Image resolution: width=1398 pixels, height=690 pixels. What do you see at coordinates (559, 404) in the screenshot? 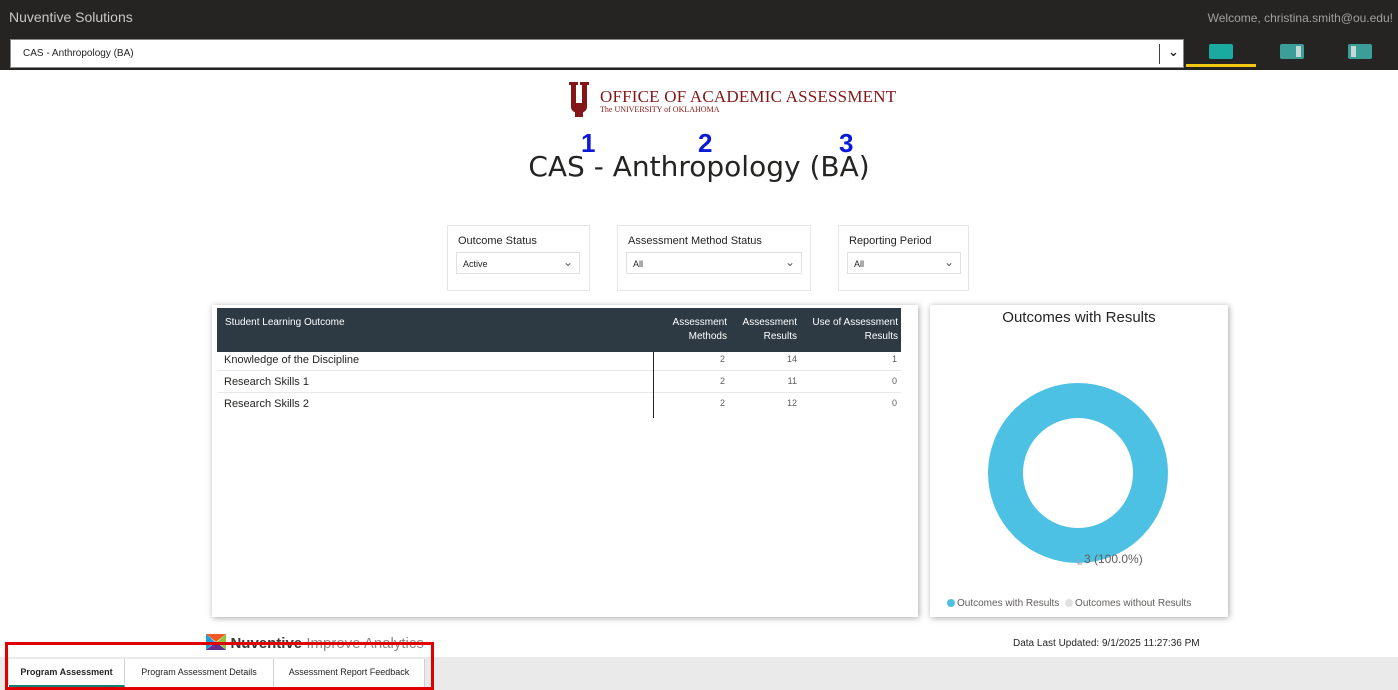
I see `table-row: Research Skills 2 2 12 0` at bounding box center [559, 404].